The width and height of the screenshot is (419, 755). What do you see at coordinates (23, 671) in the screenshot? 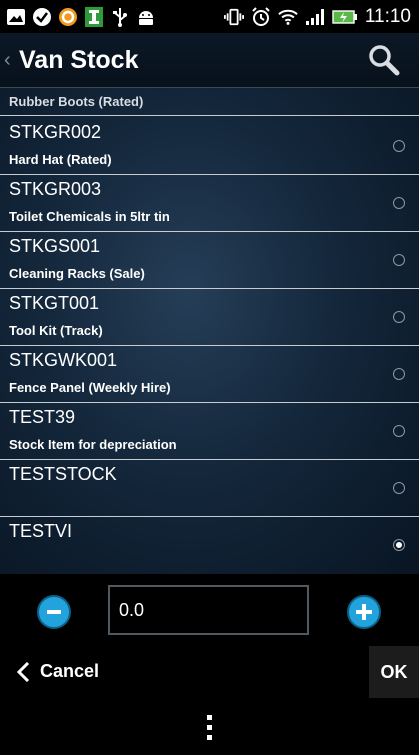
I see `chevron-left-icon` at bounding box center [23, 671].